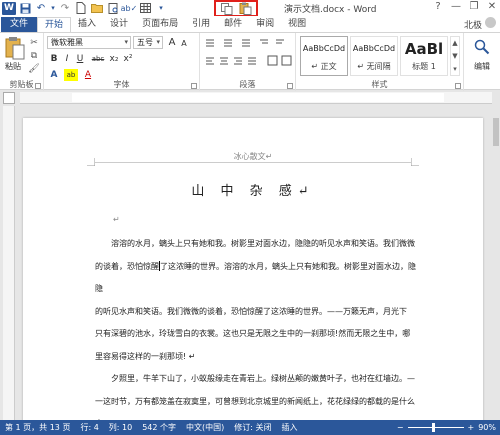 The width and height of the screenshot is (500, 435). Describe the element at coordinates (424, 56) in the screenshot. I see `style-heading-1: AaBl 标题 1` at that location.